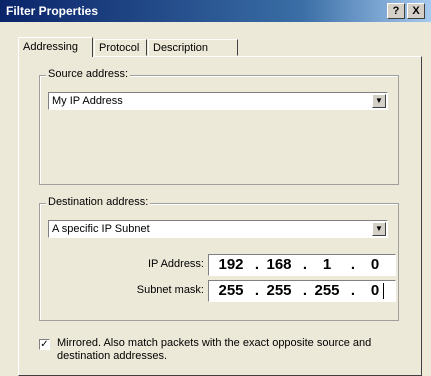 The height and width of the screenshot is (376, 431). Describe the element at coordinates (120, 47) in the screenshot. I see `tab-protocol: Protocol` at that location.